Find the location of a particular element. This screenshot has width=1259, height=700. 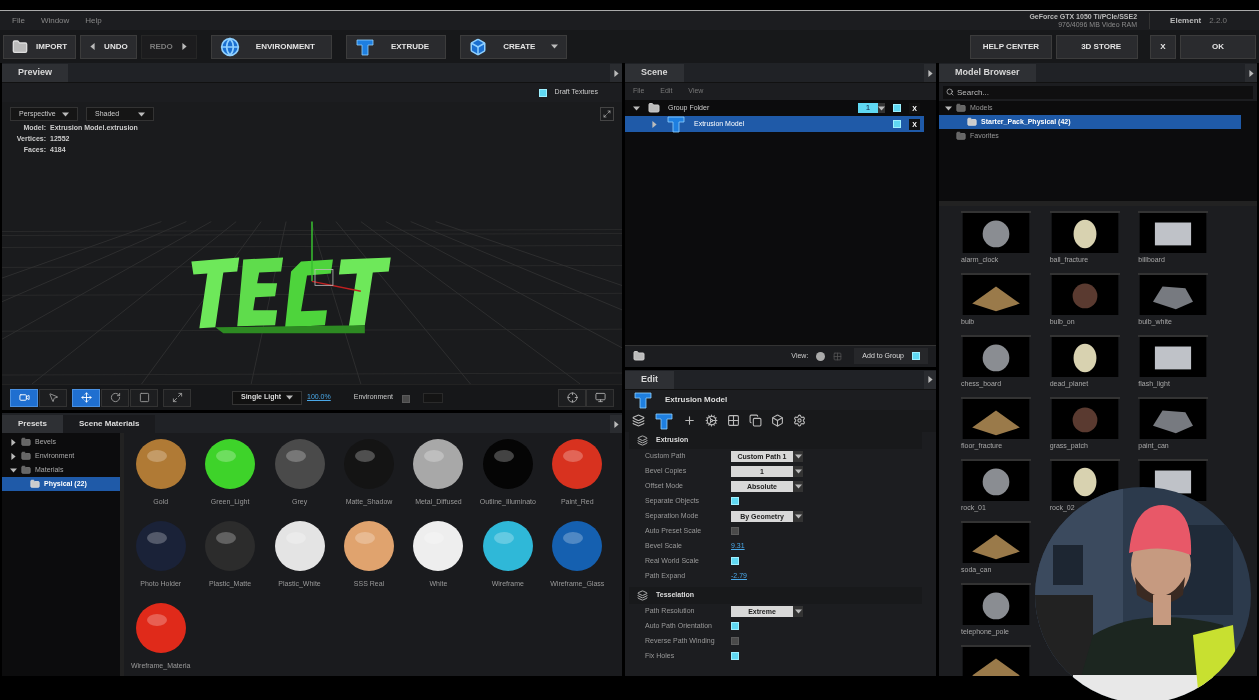

menu-item: Window is located at coordinates (55, 20).